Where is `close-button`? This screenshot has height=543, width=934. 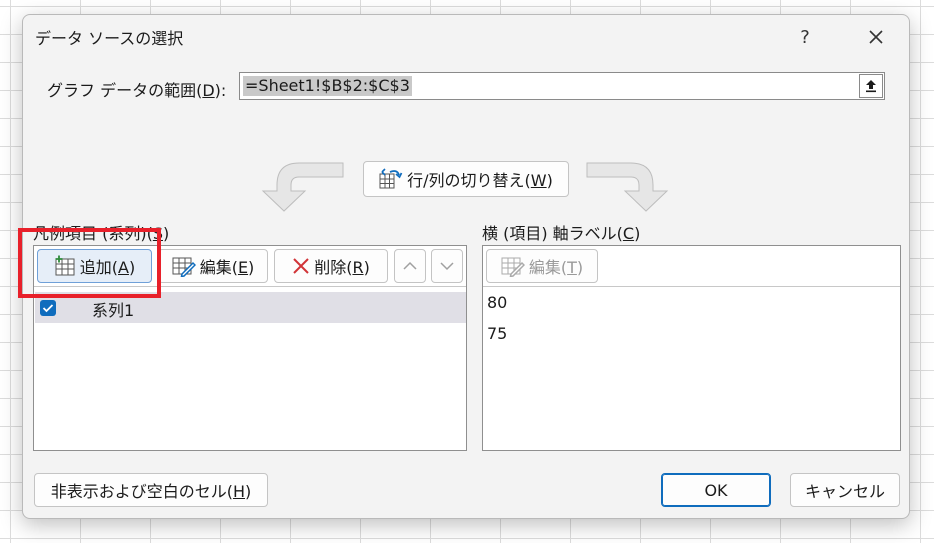 close-button is located at coordinates (876, 37).